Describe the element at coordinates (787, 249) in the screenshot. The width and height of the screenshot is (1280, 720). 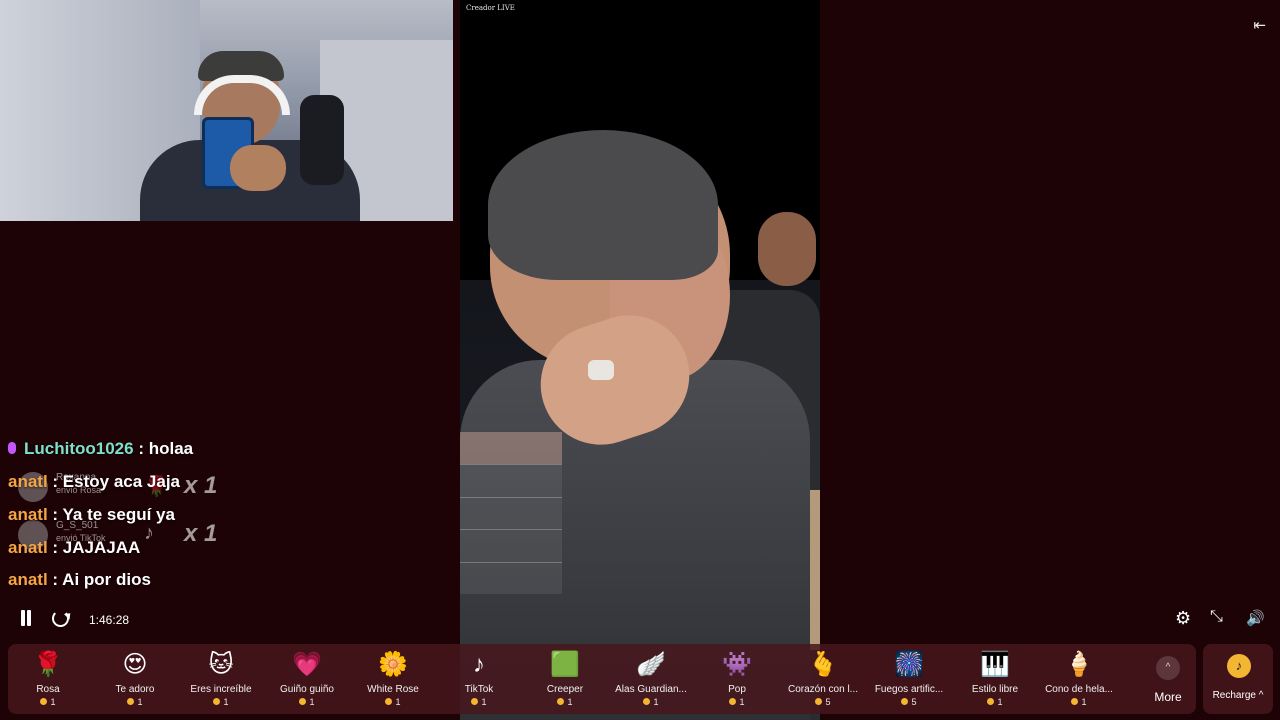
I see `bystander-face` at that location.